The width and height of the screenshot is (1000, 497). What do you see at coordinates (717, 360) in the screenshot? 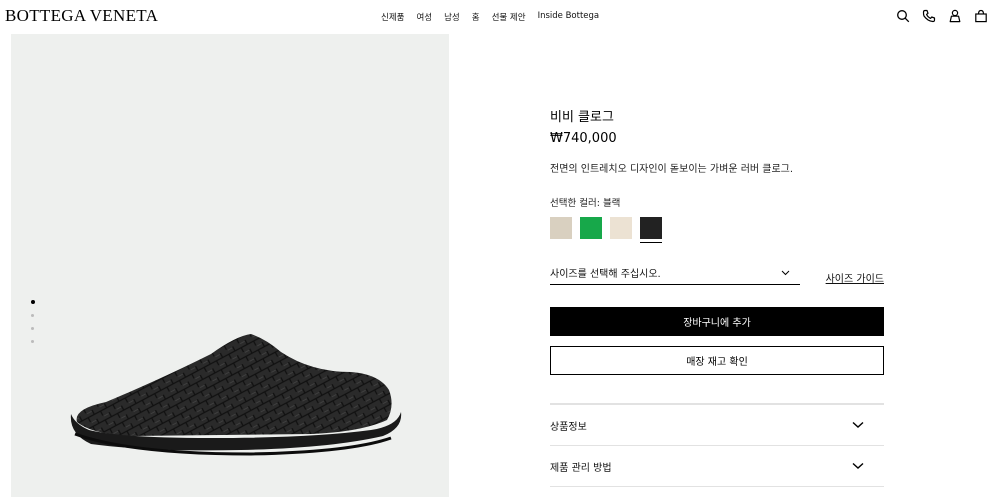
I see `check-store-stock-button: 매장 재고 확인` at bounding box center [717, 360].